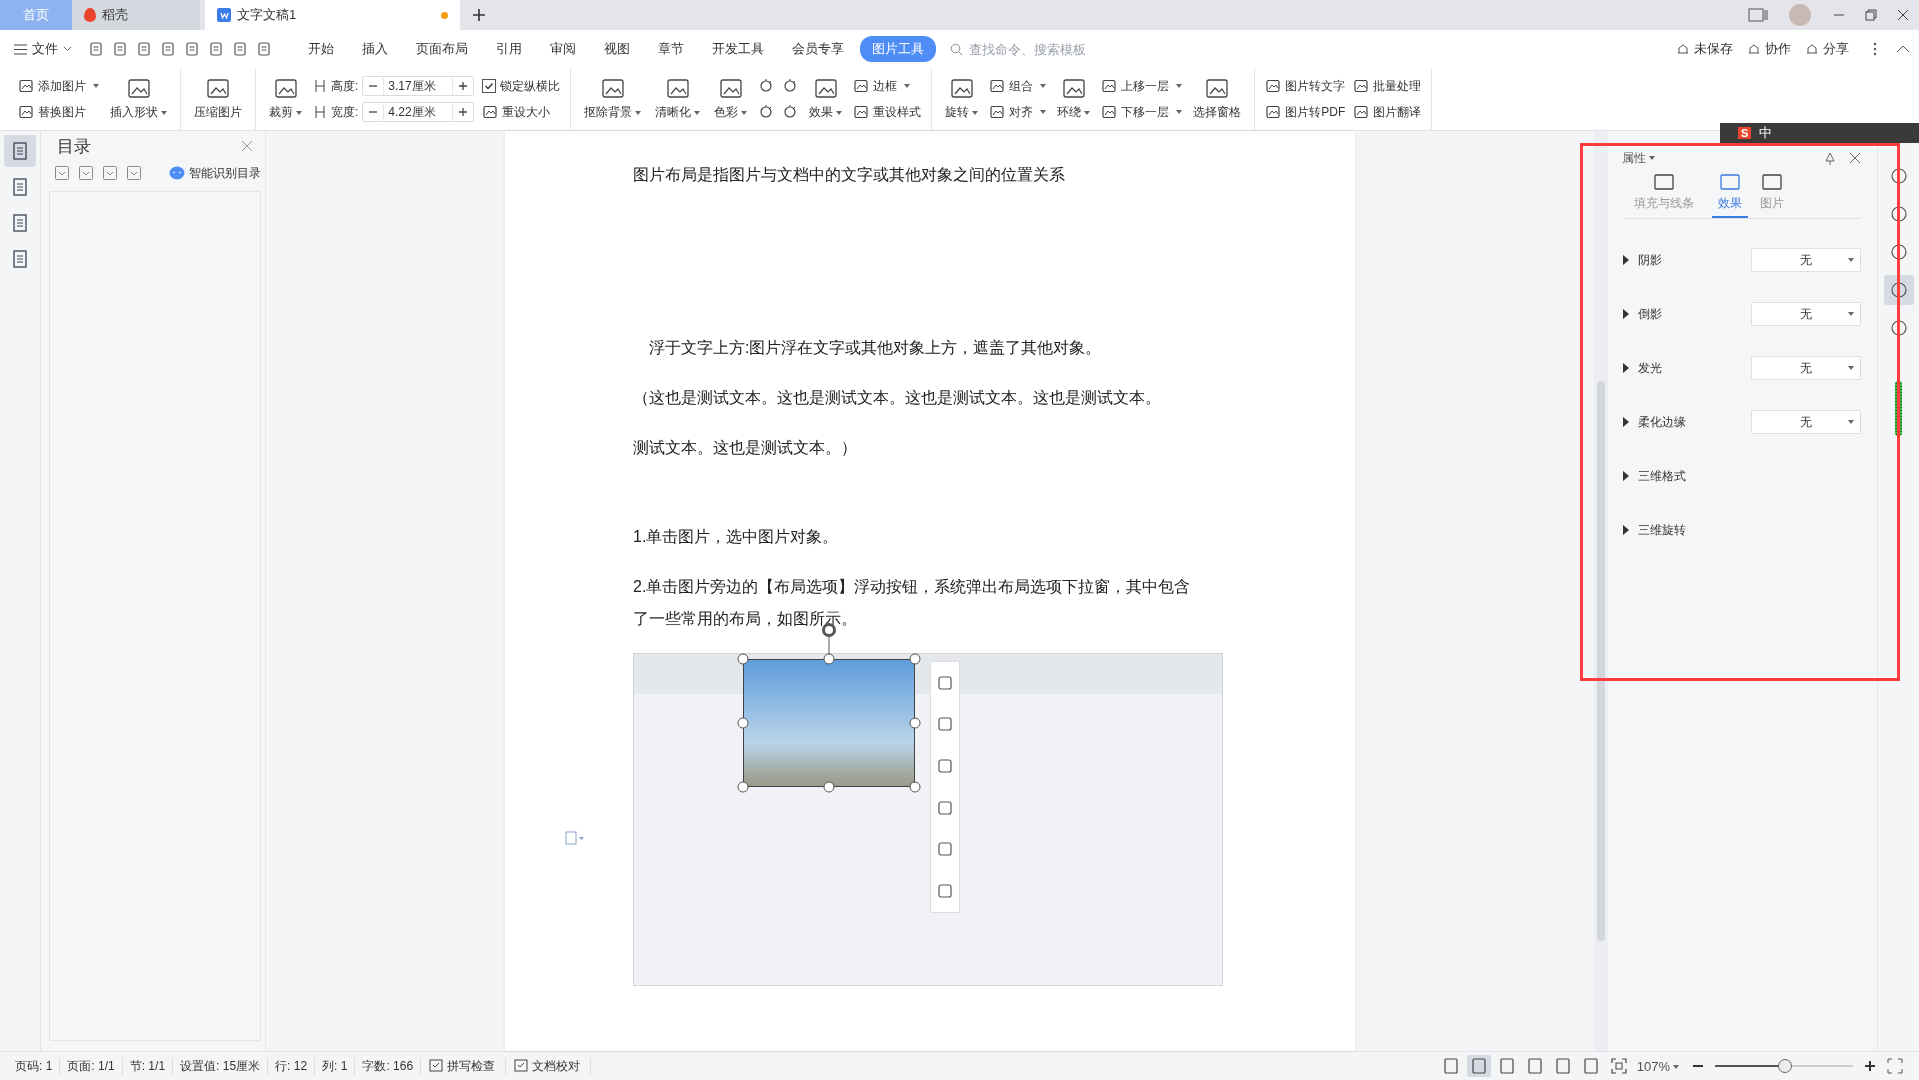 Image resolution: width=1919 pixels, height=1080 pixels. I want to click on property-tab: 效果, so click(1730, 192).